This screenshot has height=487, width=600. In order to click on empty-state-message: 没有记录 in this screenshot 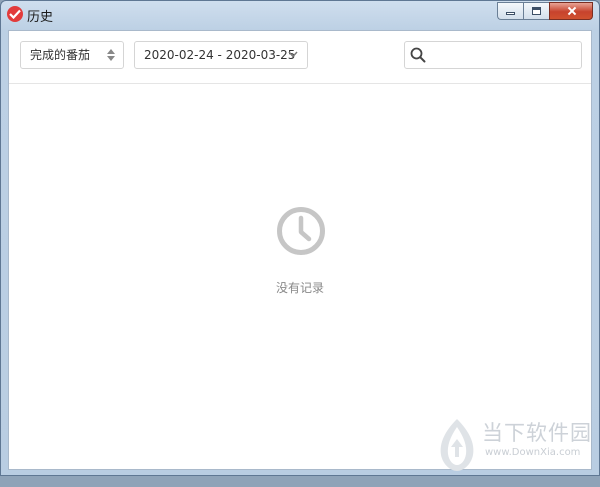, I will do `click(299, 288)`.